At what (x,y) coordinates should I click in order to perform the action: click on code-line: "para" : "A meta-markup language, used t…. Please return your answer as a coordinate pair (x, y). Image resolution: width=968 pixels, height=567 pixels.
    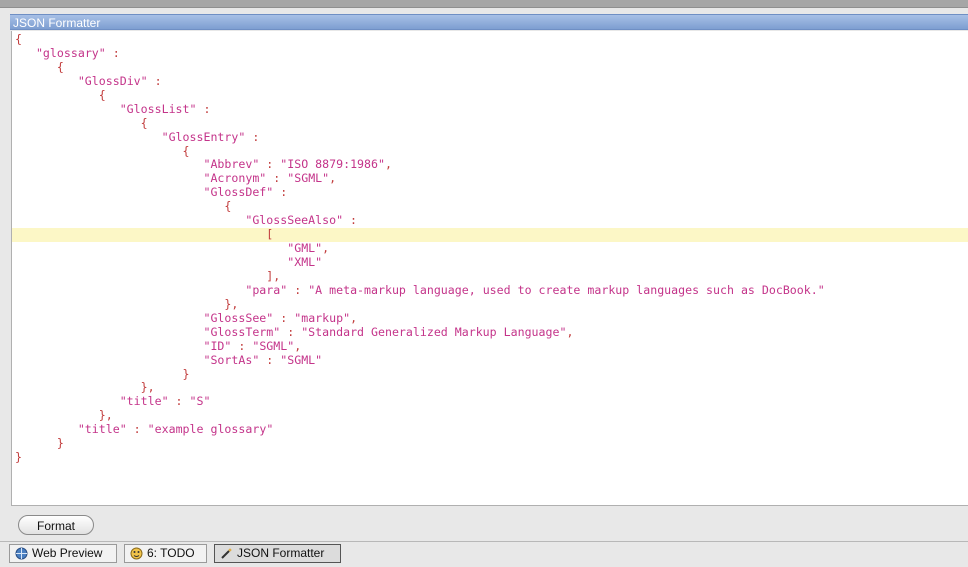
    Looking at the image, I should click on (420, 290).